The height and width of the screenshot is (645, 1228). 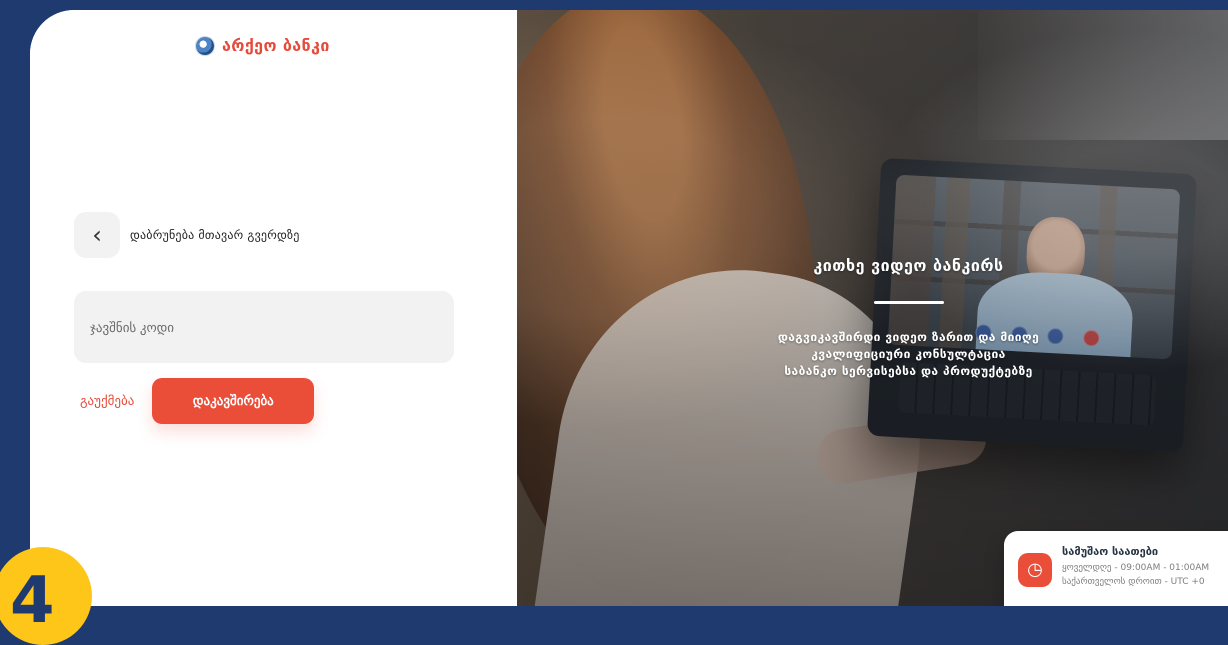 What do you see at coordinates (1110, 551) in the screenshot?
I see `working-hours-title: სამუშაო საათები` at bounding box center [1110, 551].